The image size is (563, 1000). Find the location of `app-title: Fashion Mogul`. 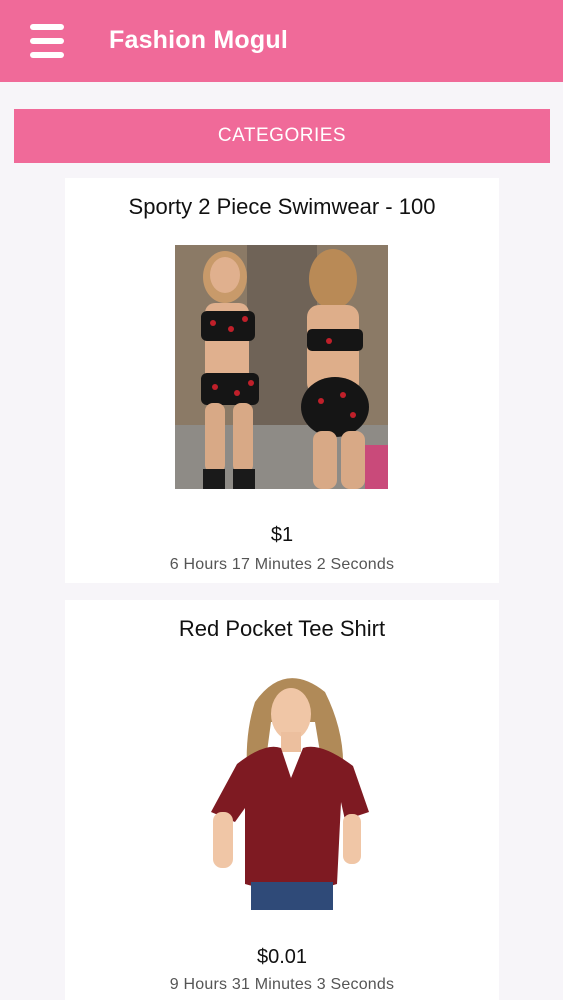

app-title: Fashion Mogul is located at coordinates (198, 40).